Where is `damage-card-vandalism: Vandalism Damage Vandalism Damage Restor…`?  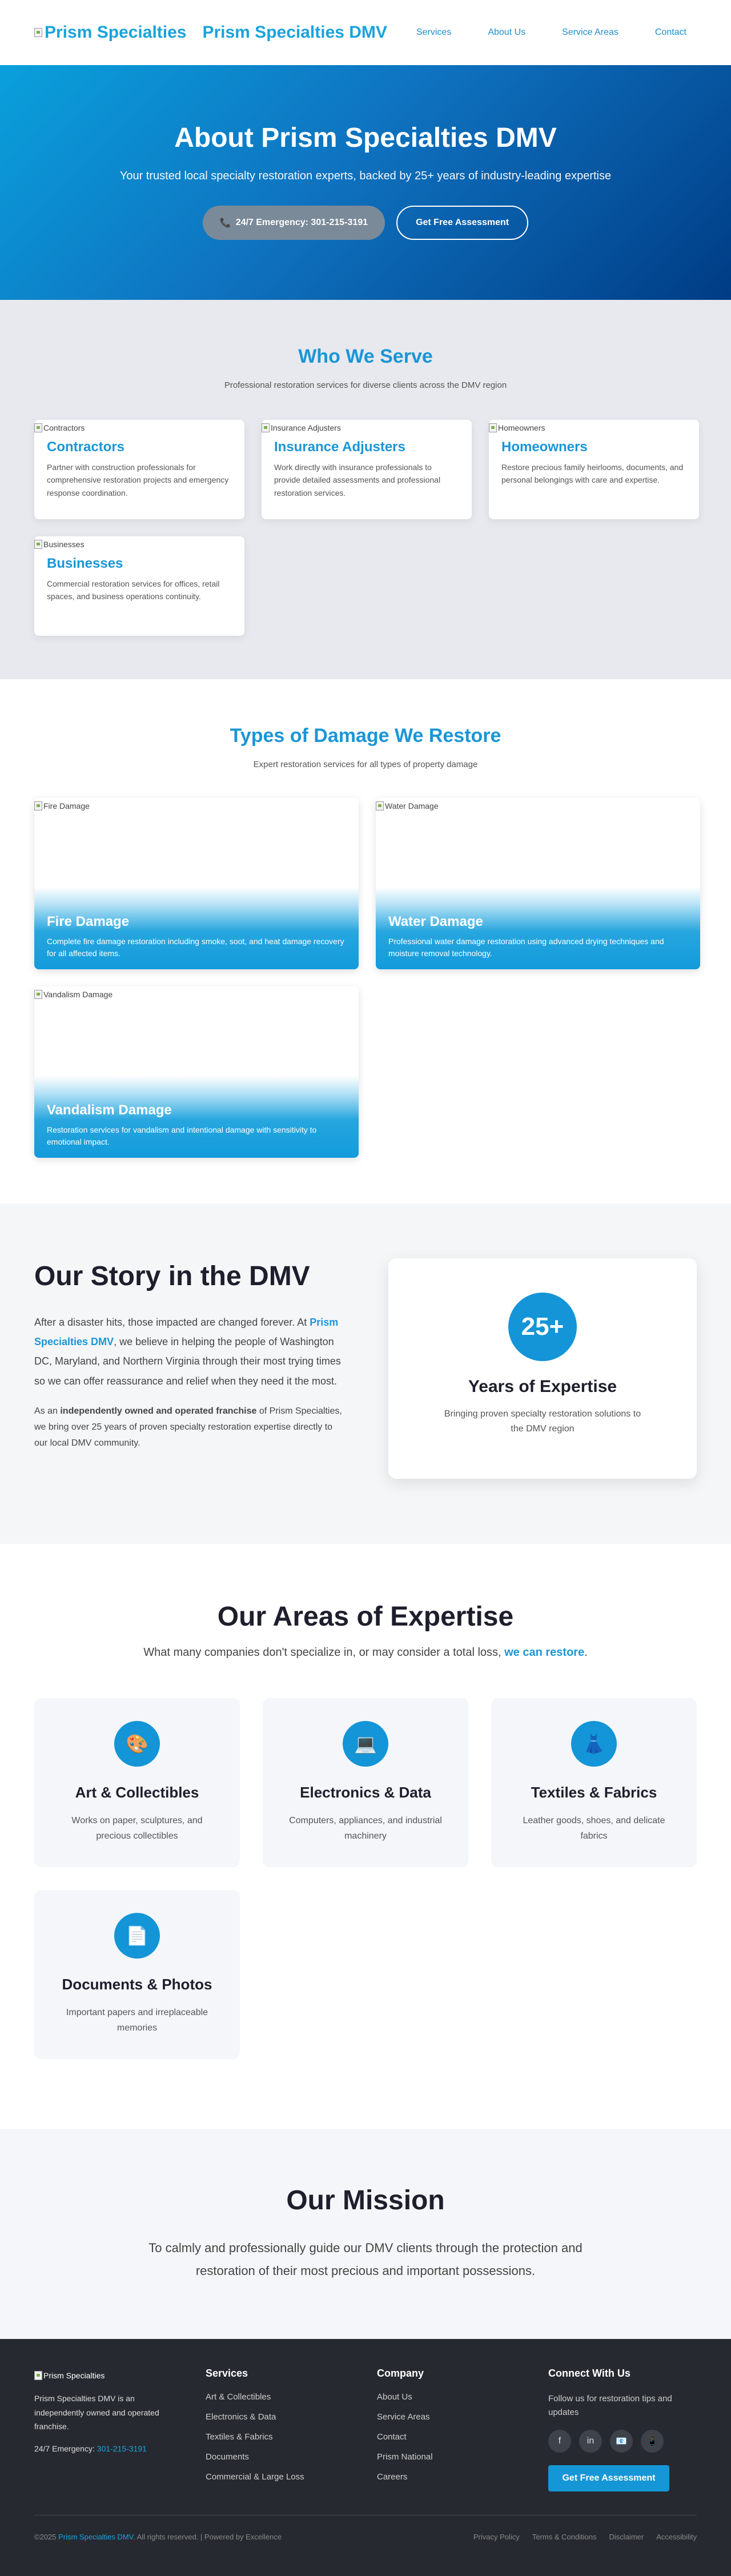
damage-card-vandalism: Vandalism Damage Vandalism Damage Restor… is located at coordinates (196, 1072).